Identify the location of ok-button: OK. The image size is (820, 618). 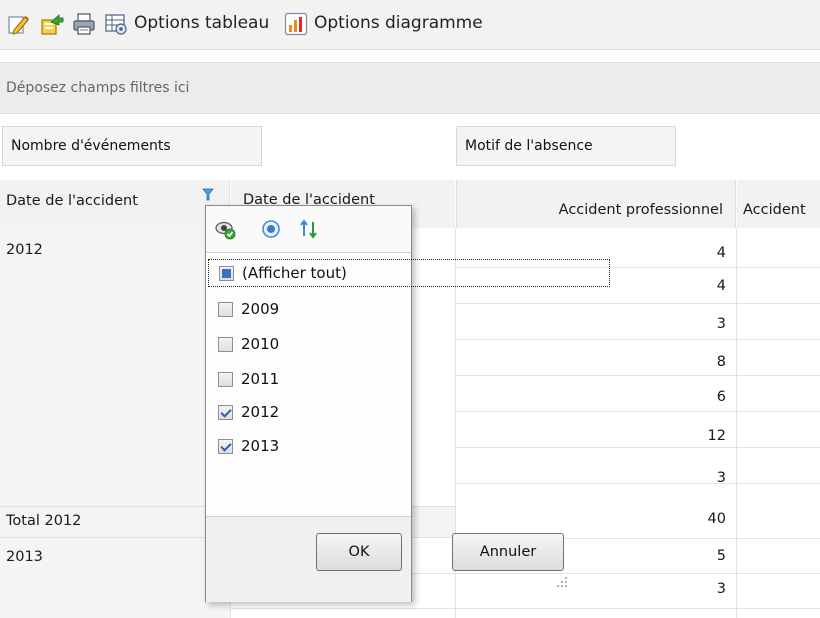
(359, 552).